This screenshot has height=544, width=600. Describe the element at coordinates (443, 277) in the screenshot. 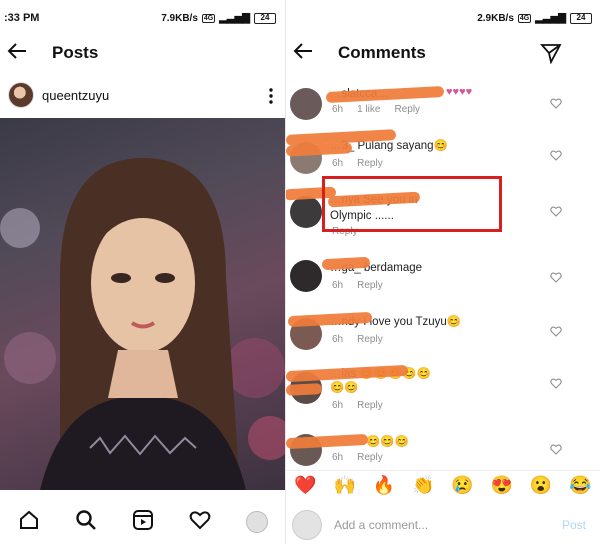

I see `comment-item: …ga_ berdamage 6h Reply` at that location.